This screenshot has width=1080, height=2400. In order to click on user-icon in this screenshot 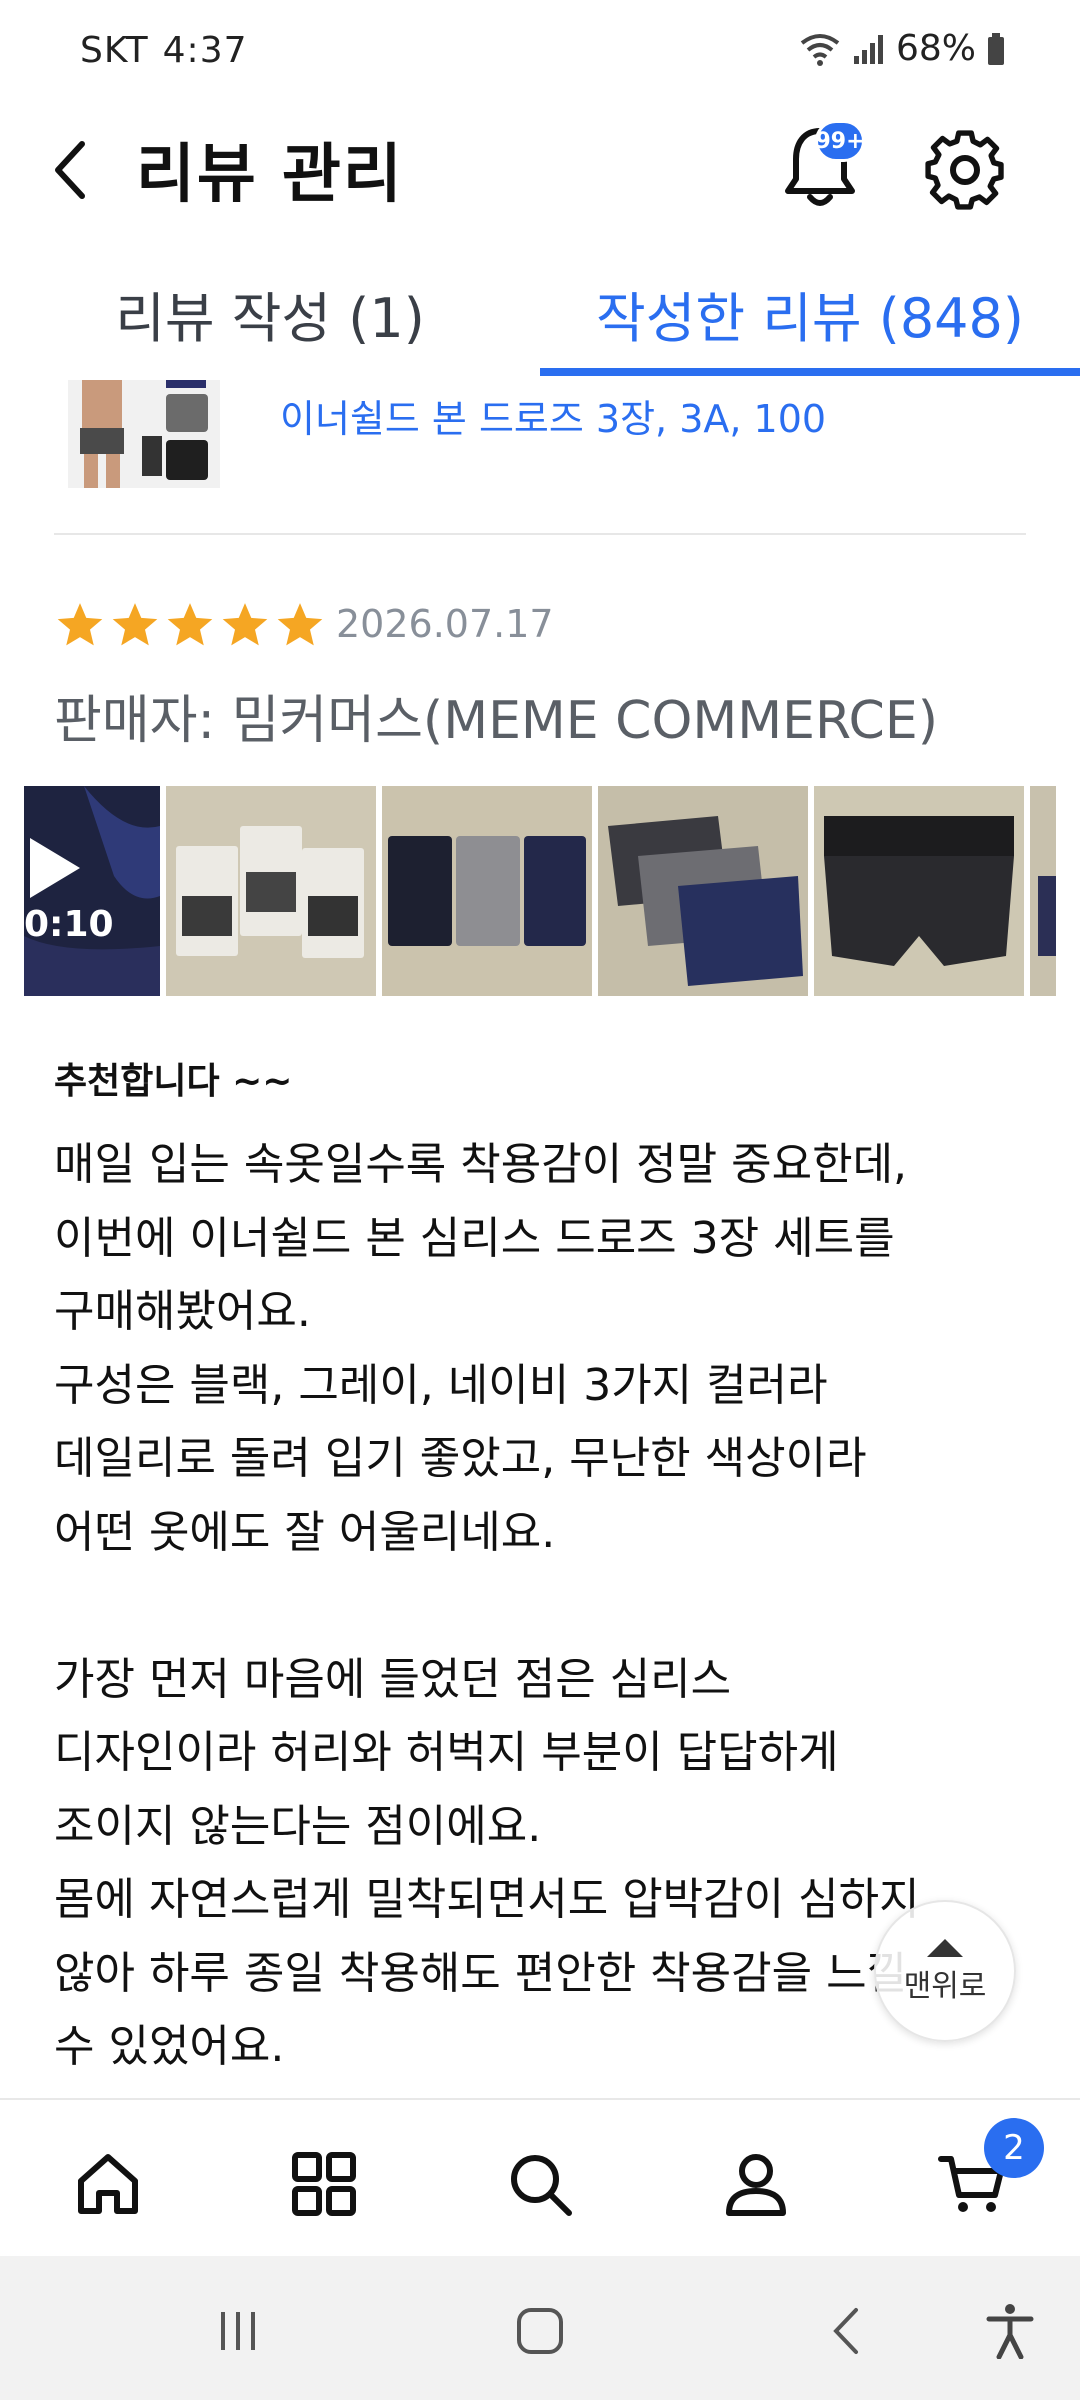, I will do `click(756, 2185)`.